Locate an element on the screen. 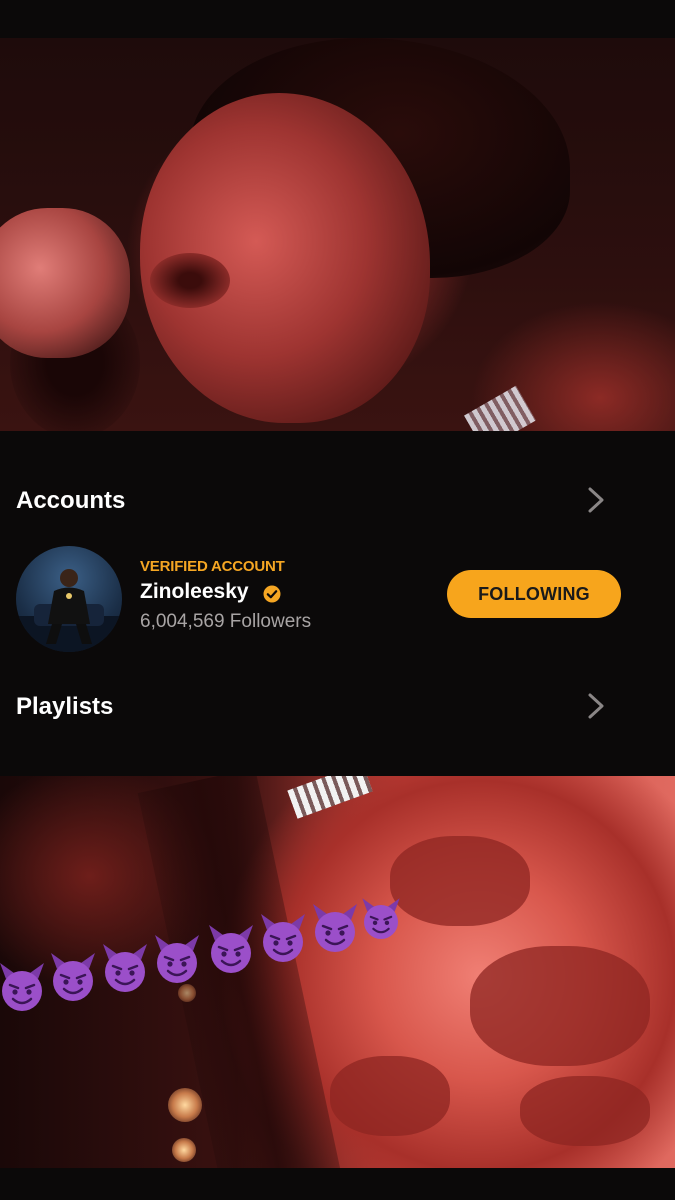  avatar is located at coordinates (69, 599).